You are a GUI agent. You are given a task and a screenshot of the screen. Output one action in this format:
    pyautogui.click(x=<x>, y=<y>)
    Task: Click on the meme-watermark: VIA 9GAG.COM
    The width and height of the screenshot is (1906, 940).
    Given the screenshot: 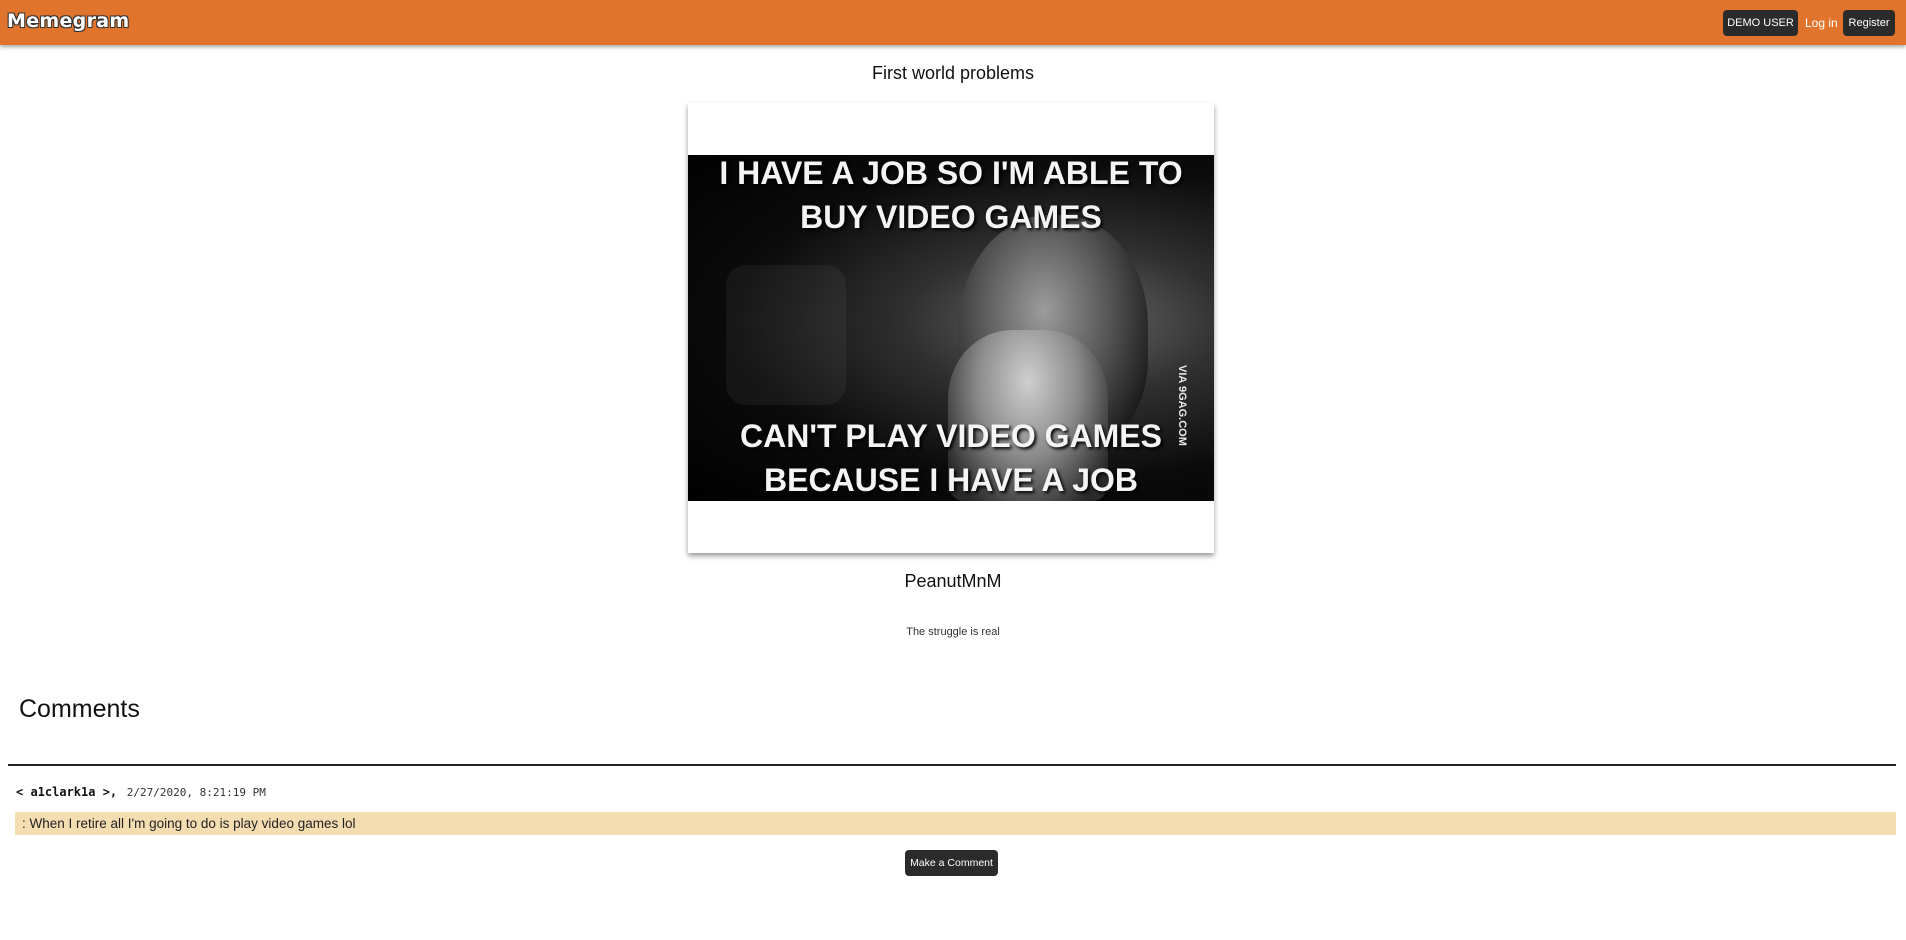 What is the action you would take?
    pyautogui.click(x=1182, y=405)
    